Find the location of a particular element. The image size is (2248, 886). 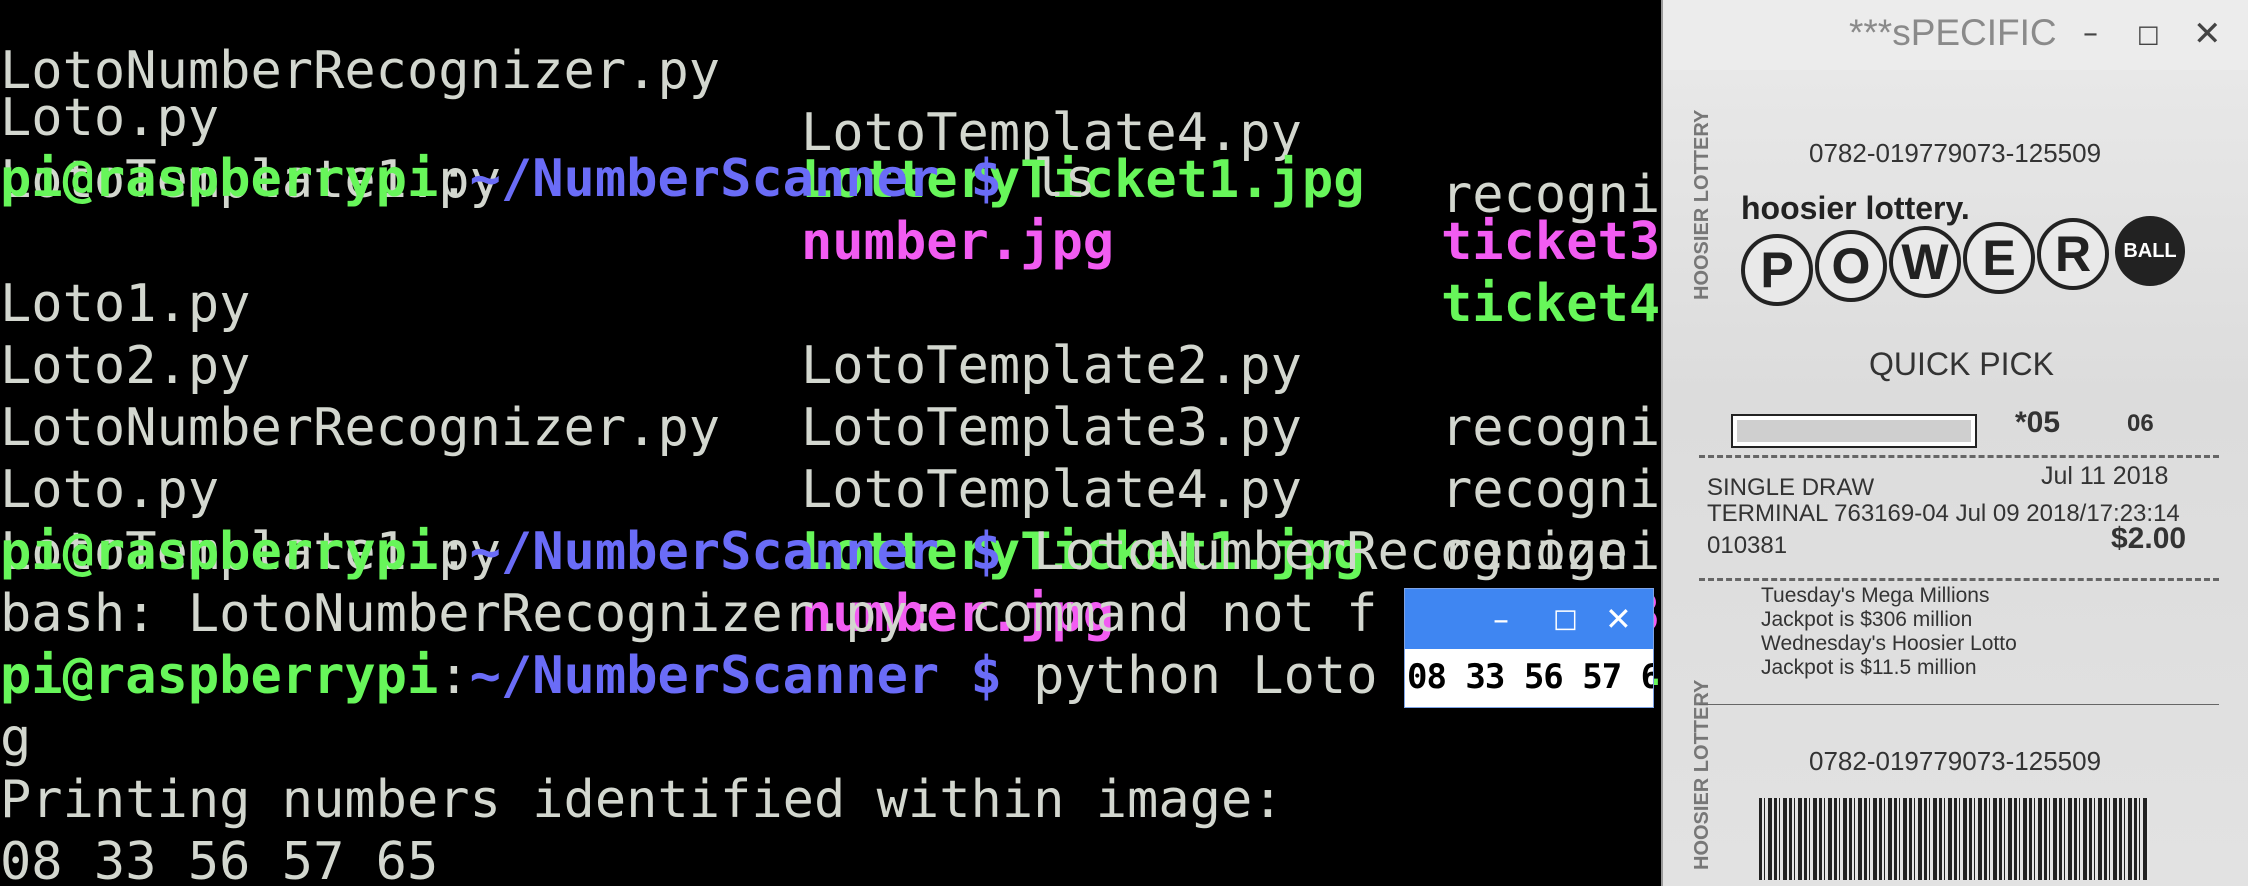

ticket-draw-date: Jul 11 2018 is located at coordinates (2105, 476).